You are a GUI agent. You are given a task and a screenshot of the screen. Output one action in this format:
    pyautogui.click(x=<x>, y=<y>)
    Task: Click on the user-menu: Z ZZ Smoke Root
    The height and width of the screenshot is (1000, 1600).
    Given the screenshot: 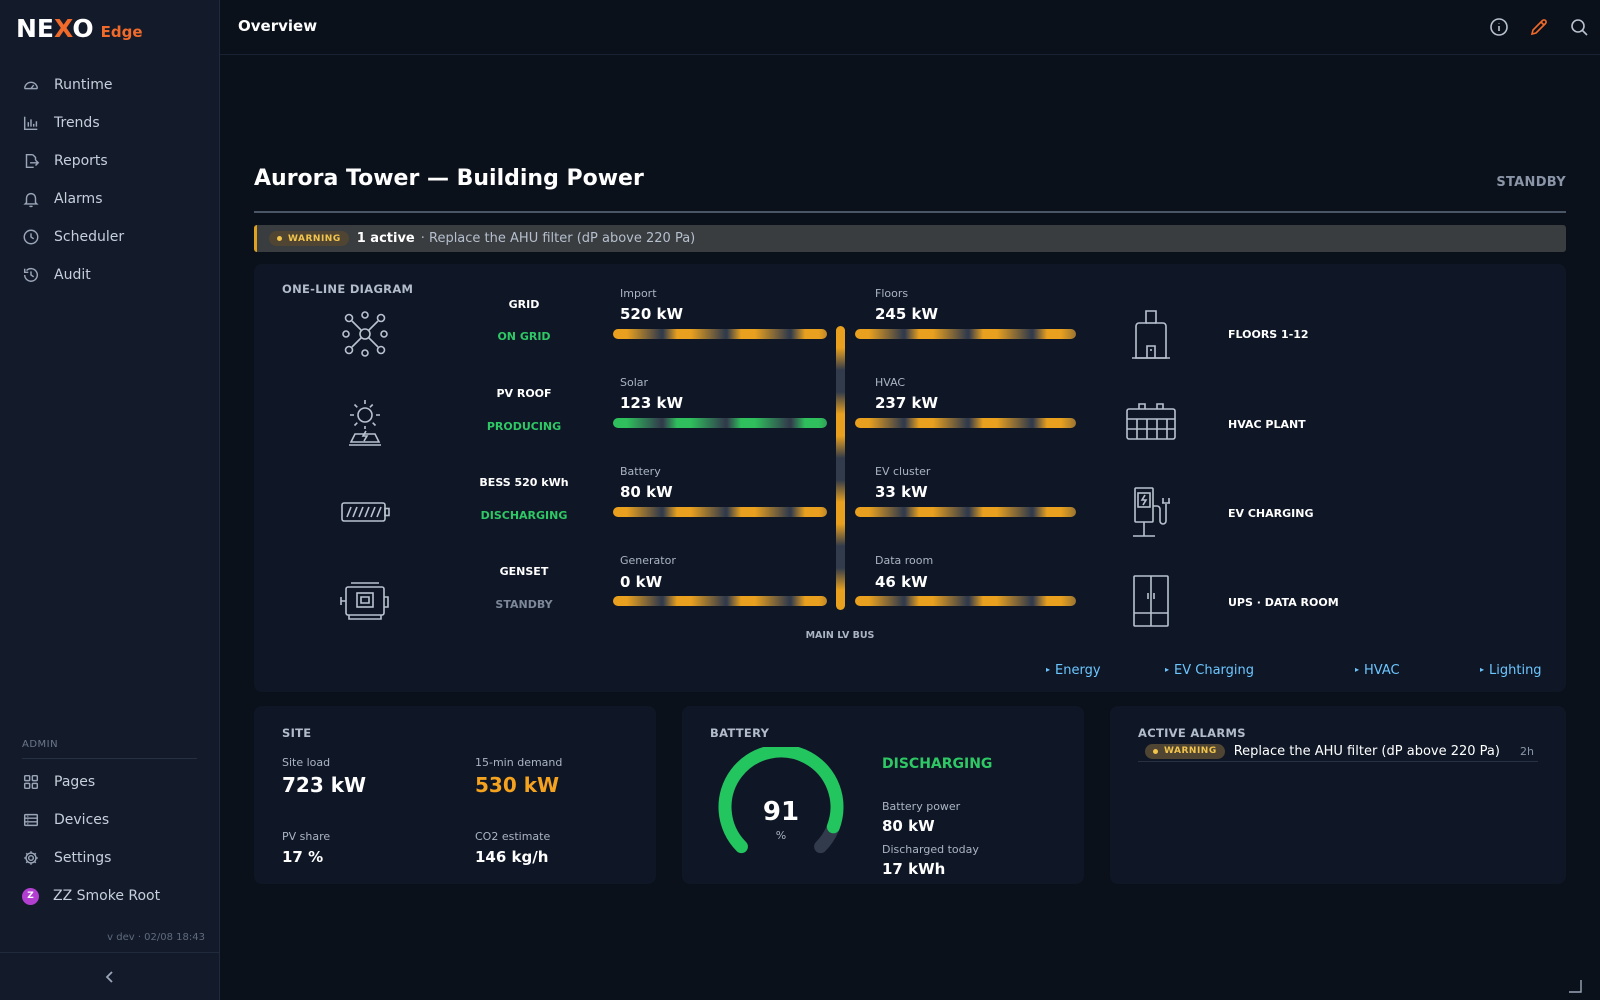 What is the action you would take?
    pyautogui.click(x=110, y=896)
    